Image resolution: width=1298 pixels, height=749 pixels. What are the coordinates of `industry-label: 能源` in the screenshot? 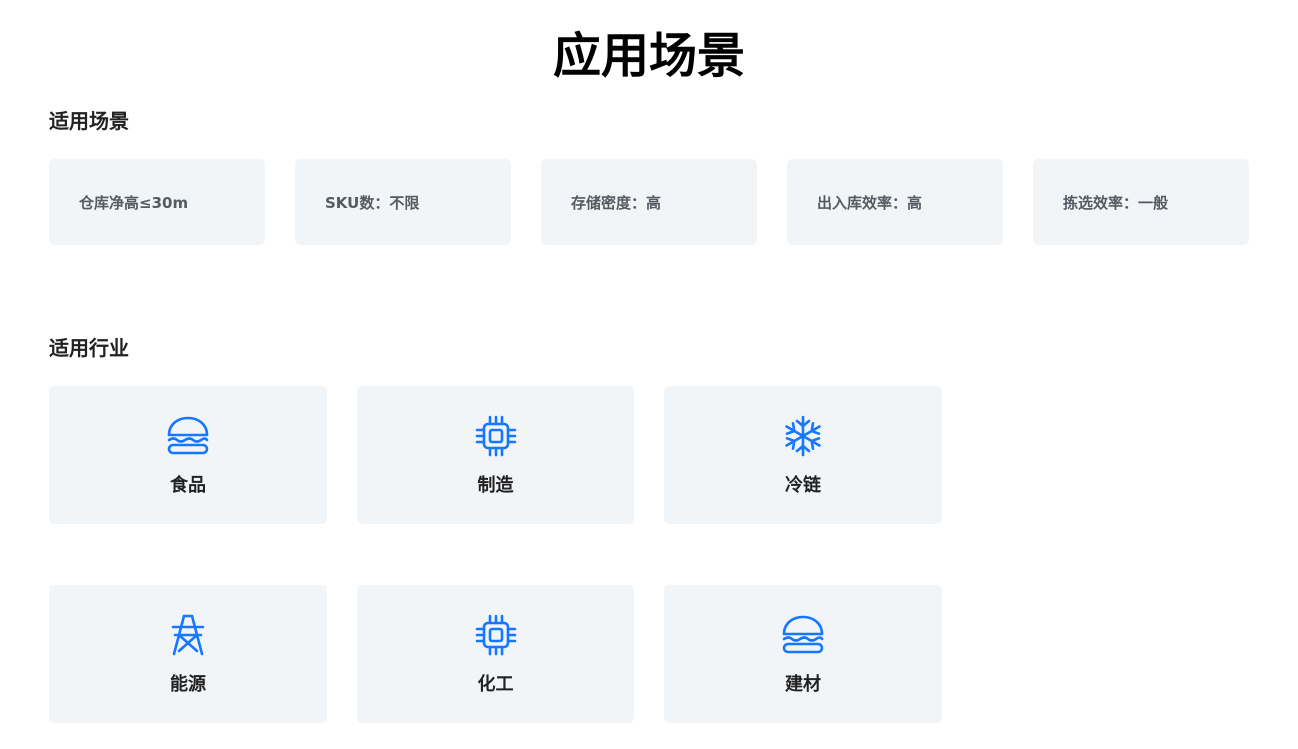 It's located at (188, 684).